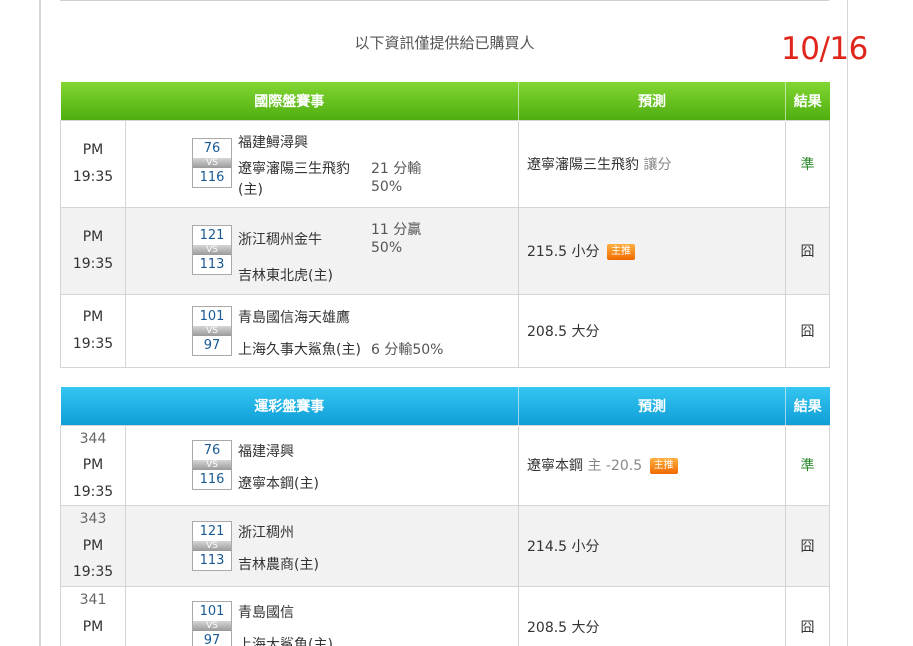  I want to click on team-away: 青島國信, so click(266, 613).